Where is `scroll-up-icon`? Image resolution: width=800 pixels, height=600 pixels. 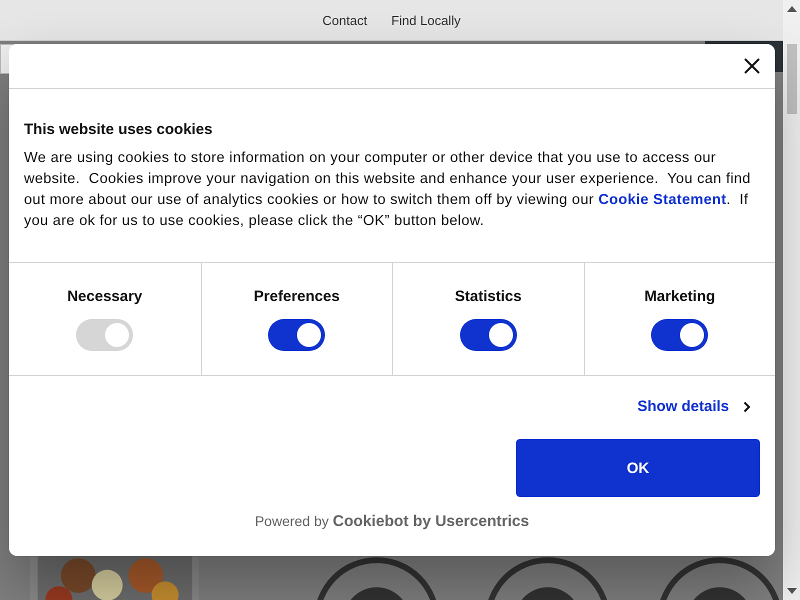
scroll-up-icon is located at coordinates (791, 9).